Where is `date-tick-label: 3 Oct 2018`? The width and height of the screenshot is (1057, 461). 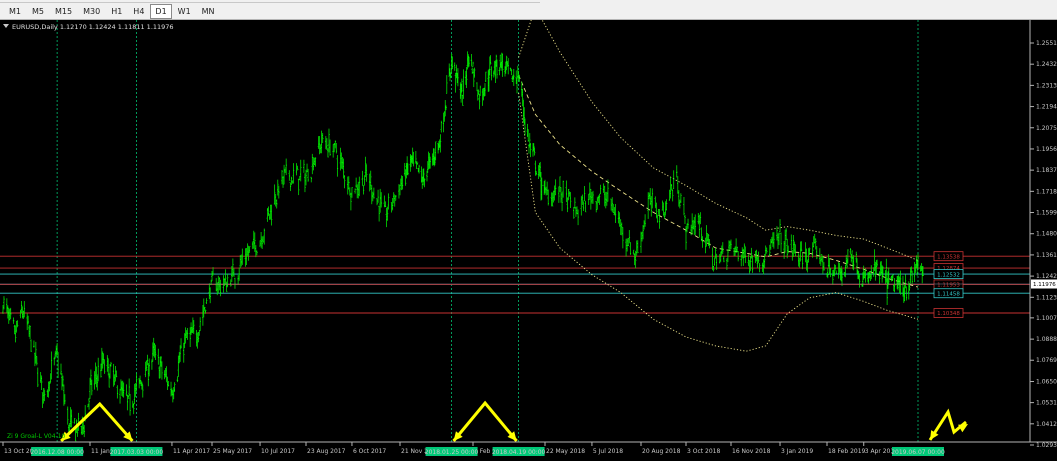 date-tick-label: 3 Oct 2018 is located at coordinates (703, 451).